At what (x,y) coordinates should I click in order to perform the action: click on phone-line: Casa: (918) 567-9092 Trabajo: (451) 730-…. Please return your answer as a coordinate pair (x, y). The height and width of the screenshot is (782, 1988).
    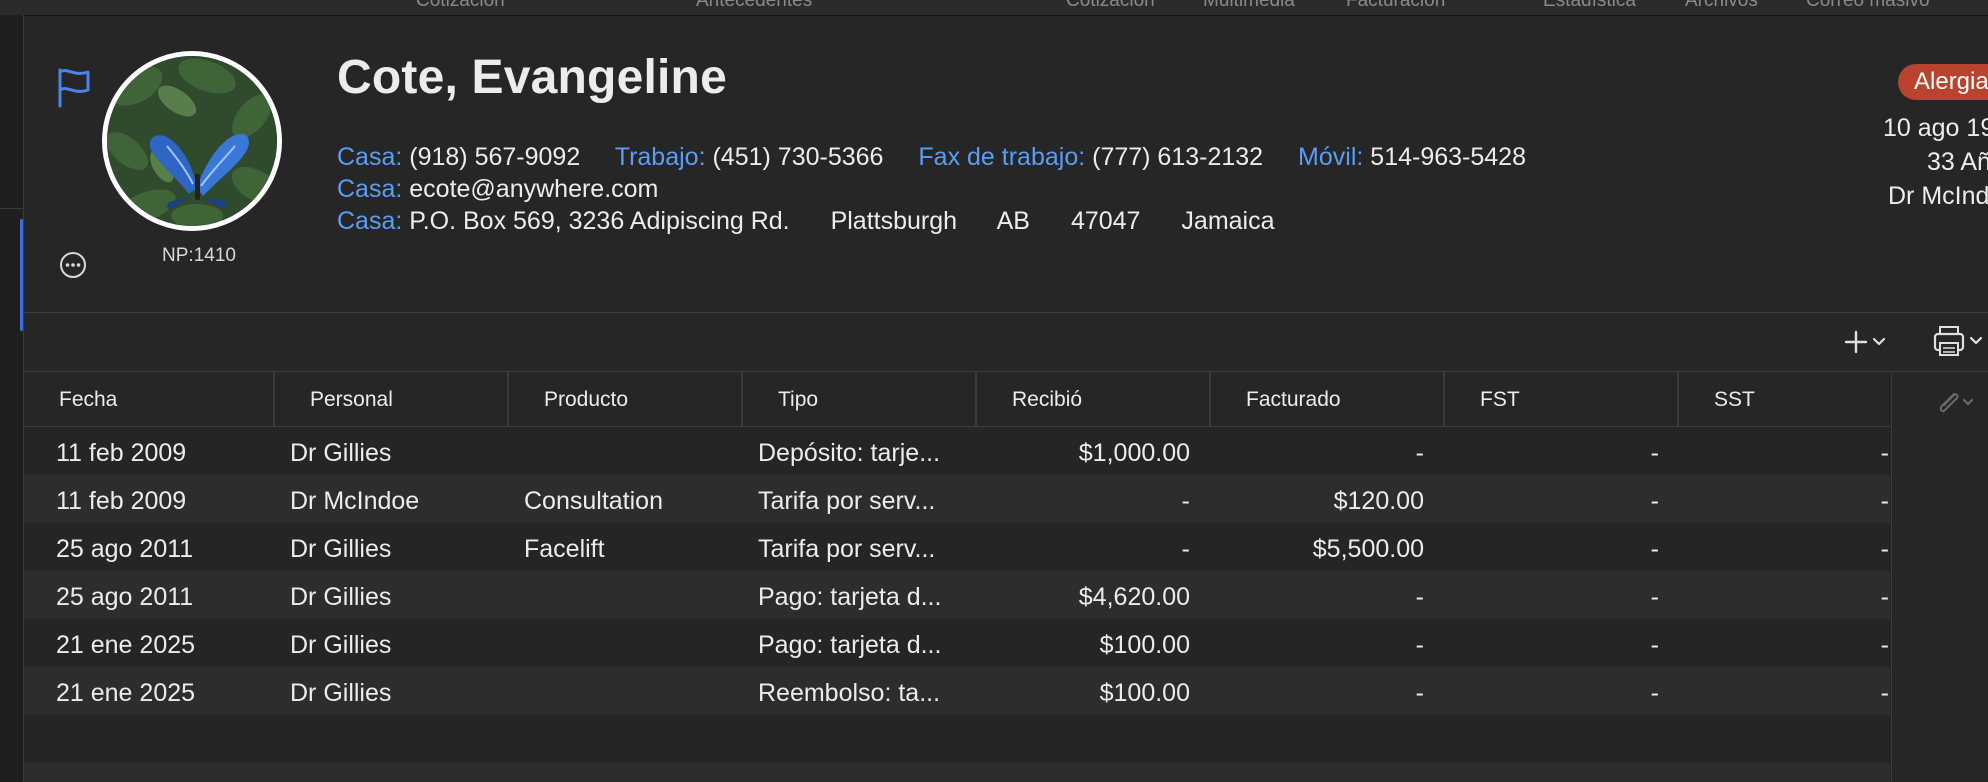
    Looking at the image, I should click on (931, 157).